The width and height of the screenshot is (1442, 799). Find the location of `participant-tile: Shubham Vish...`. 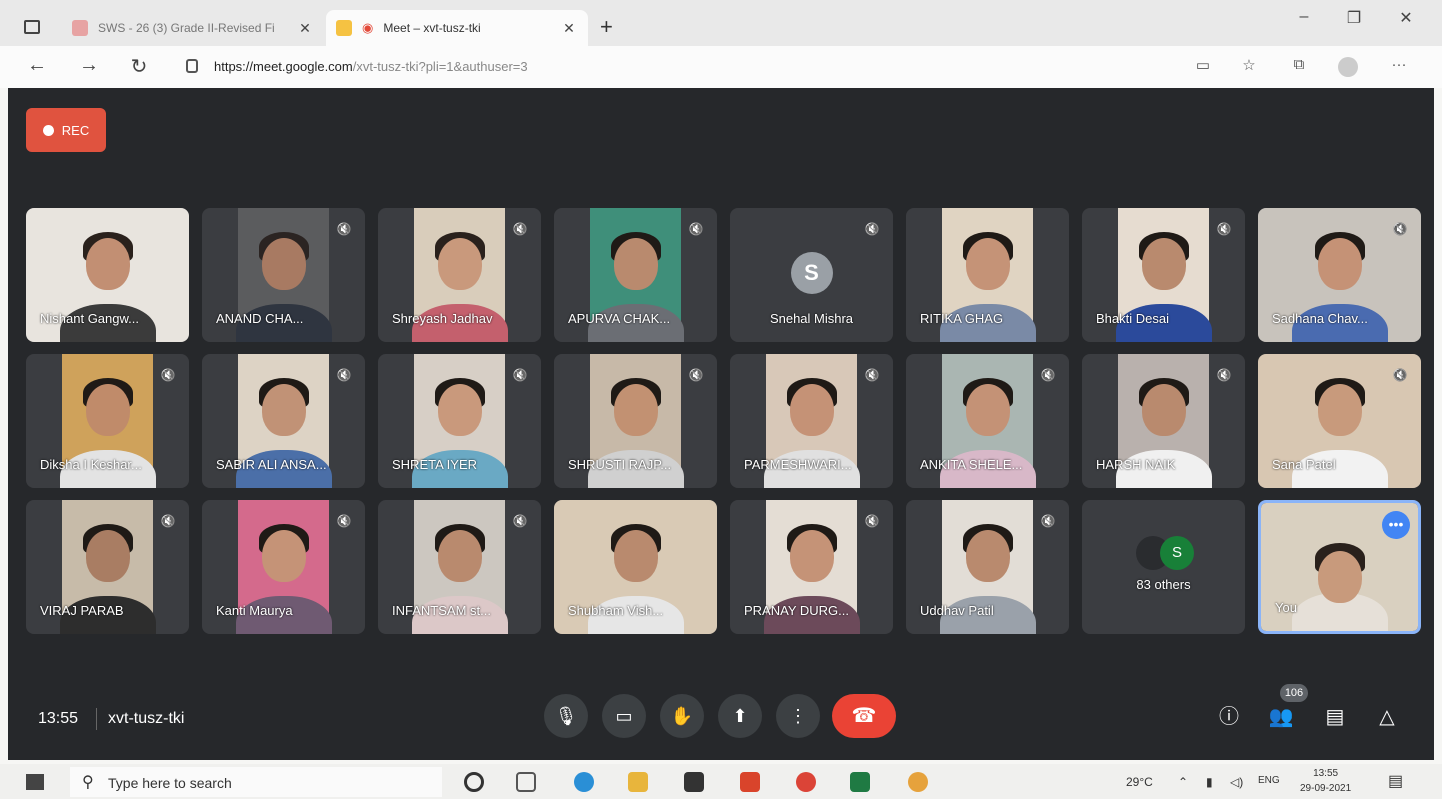

participant-tile: Shubham Vish... is located at coordinates (635, 567).